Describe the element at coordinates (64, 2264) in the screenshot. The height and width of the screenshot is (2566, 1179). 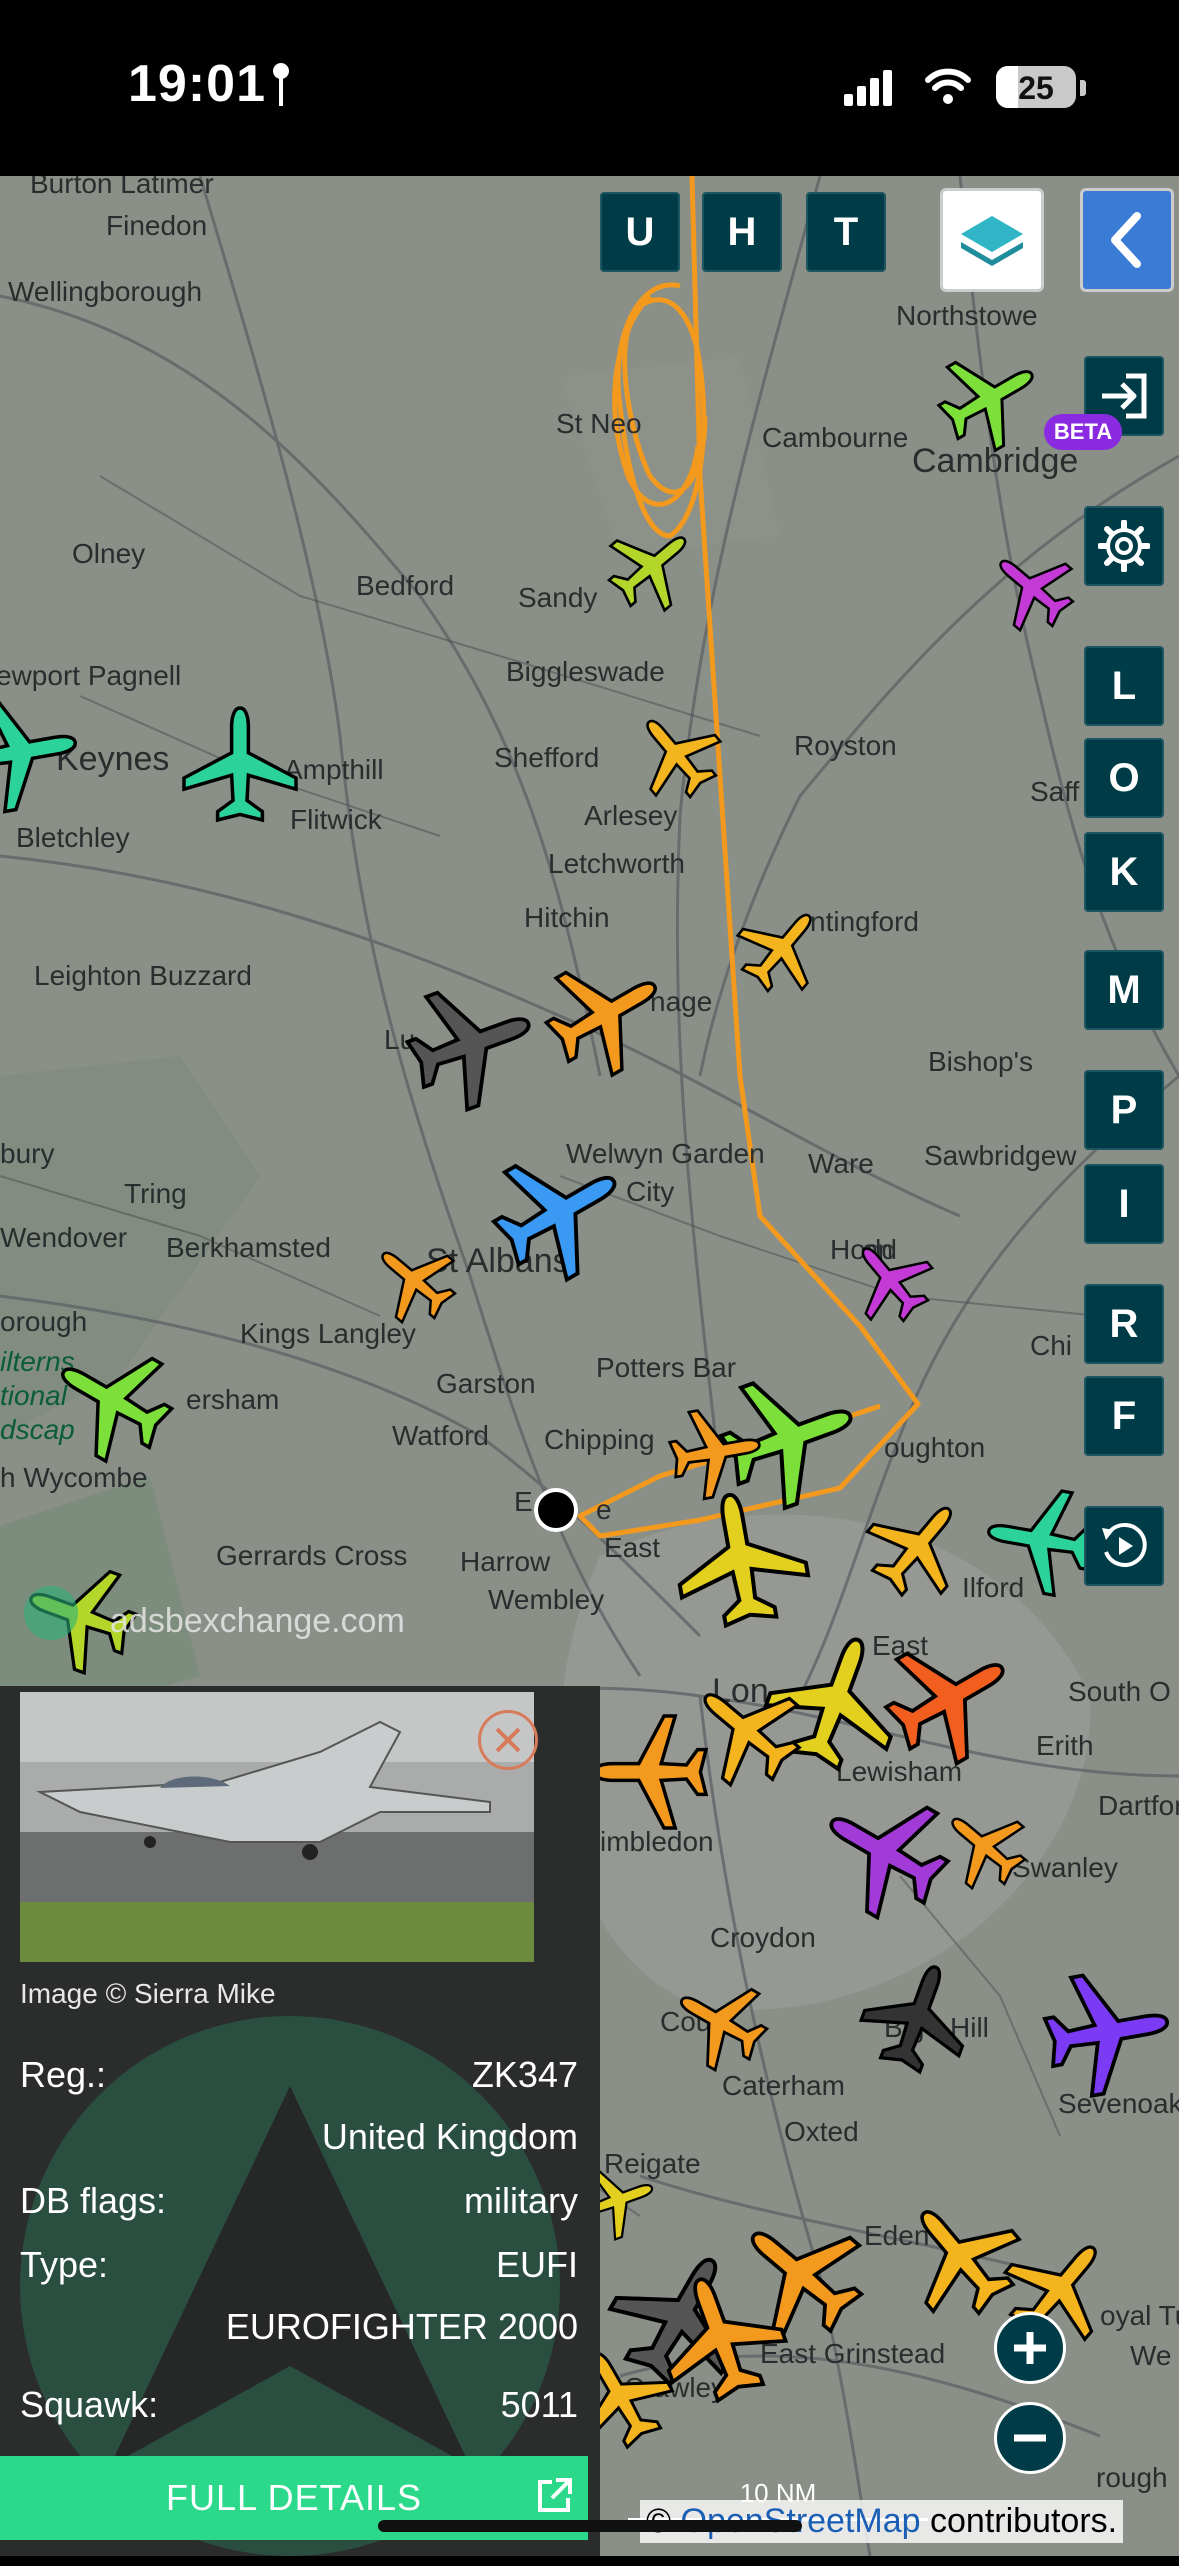
I see `type-label: Type:` at that location.